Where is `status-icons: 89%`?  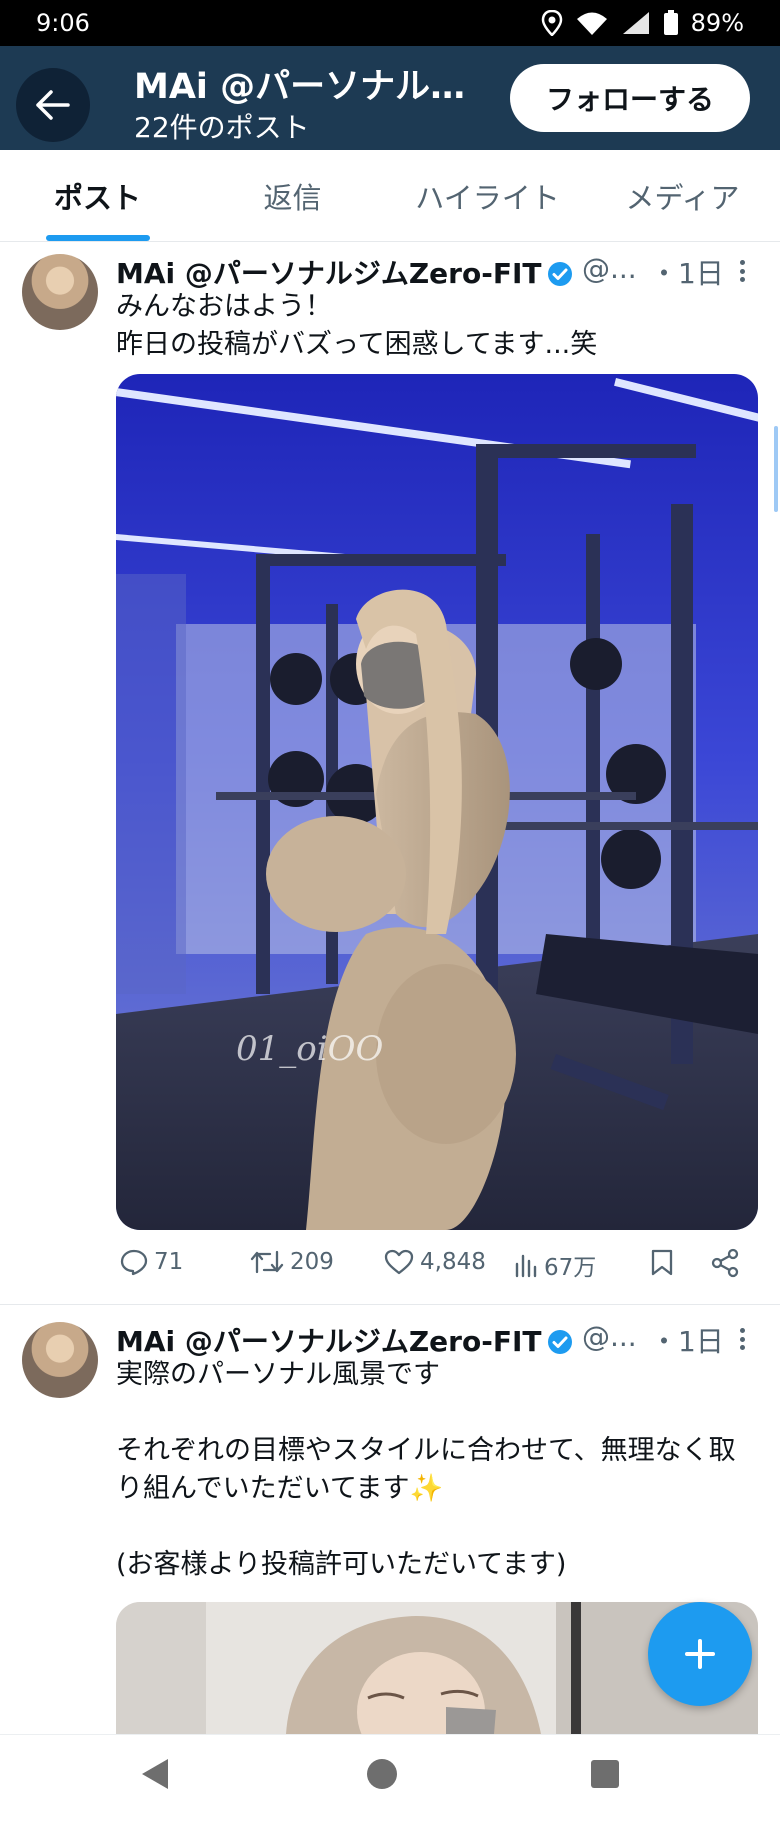
status-icons: 89% is located at coordinates (642, 23).